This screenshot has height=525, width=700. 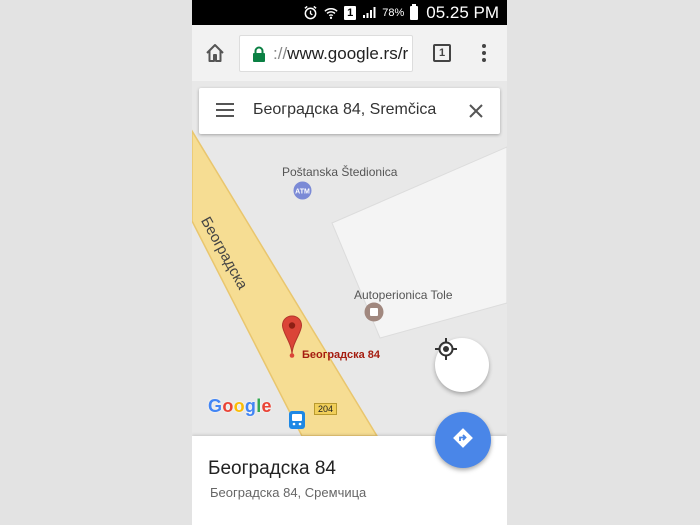 What do you see at coordinates (272, 468) in the screenshot?
I see `place-title: Београдска 84` at bounding box center [272, 468].